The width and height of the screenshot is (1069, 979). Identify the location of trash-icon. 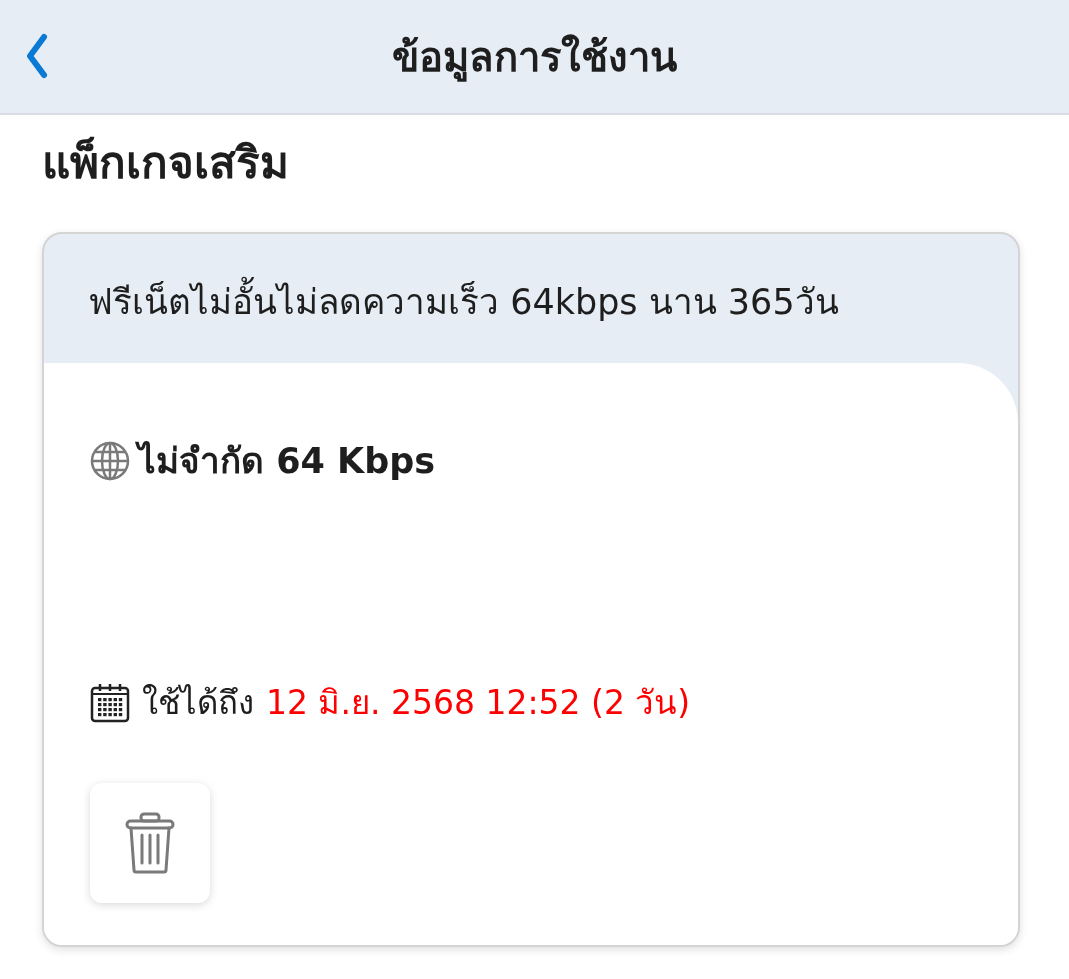
(150, 843).